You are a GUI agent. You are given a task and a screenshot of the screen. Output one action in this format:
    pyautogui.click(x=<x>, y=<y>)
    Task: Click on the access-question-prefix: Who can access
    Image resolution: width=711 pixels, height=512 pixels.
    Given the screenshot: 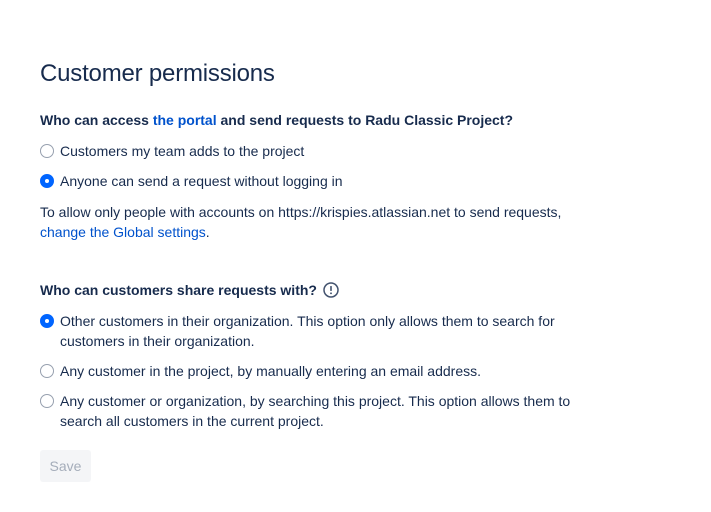 What is the action you would take?
    pyautogui.click(x=96, y=120)
    